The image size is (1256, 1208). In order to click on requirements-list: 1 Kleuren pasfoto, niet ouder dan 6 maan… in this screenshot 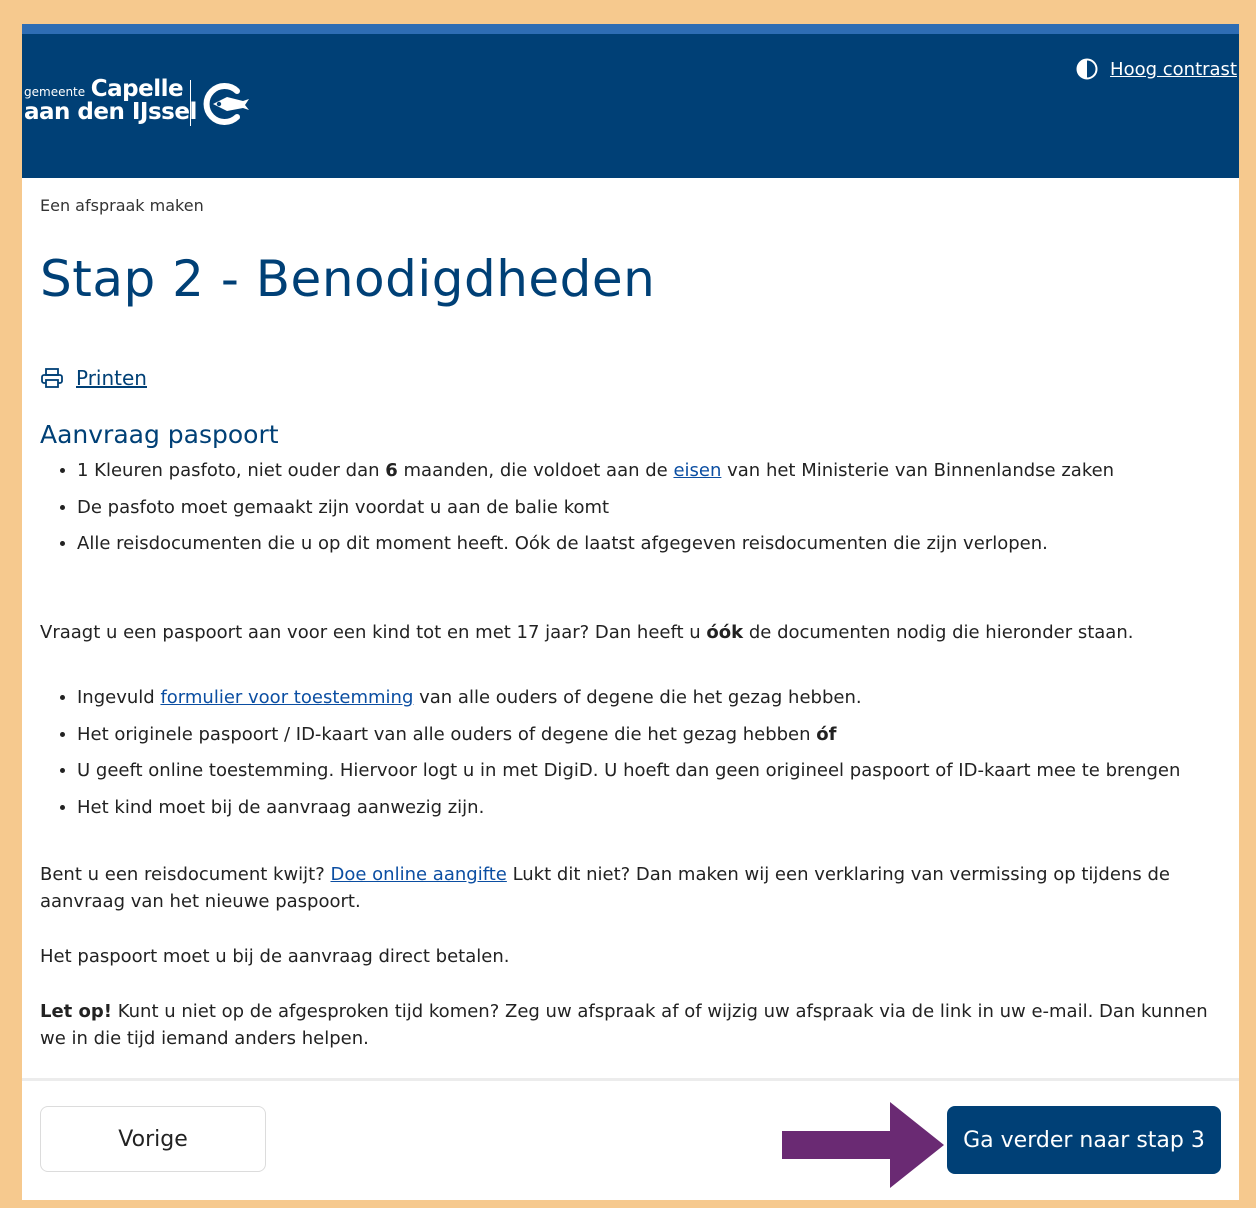, I will do `click(577, 513)`.